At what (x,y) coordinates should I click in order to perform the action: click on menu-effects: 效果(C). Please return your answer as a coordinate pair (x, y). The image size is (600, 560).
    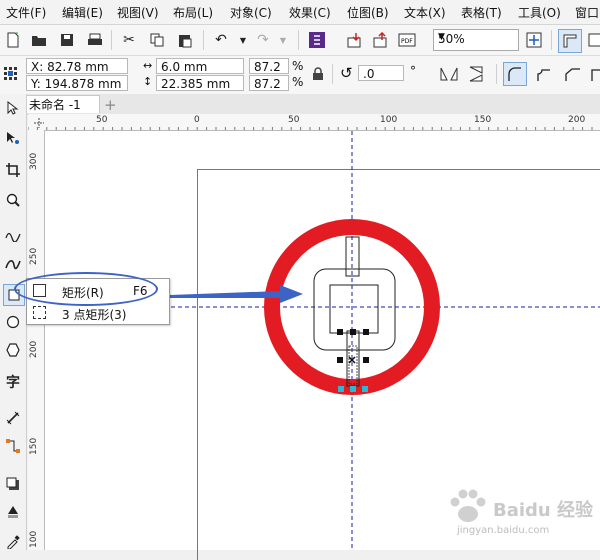
    Looking at the image, I should click on (310, 12).